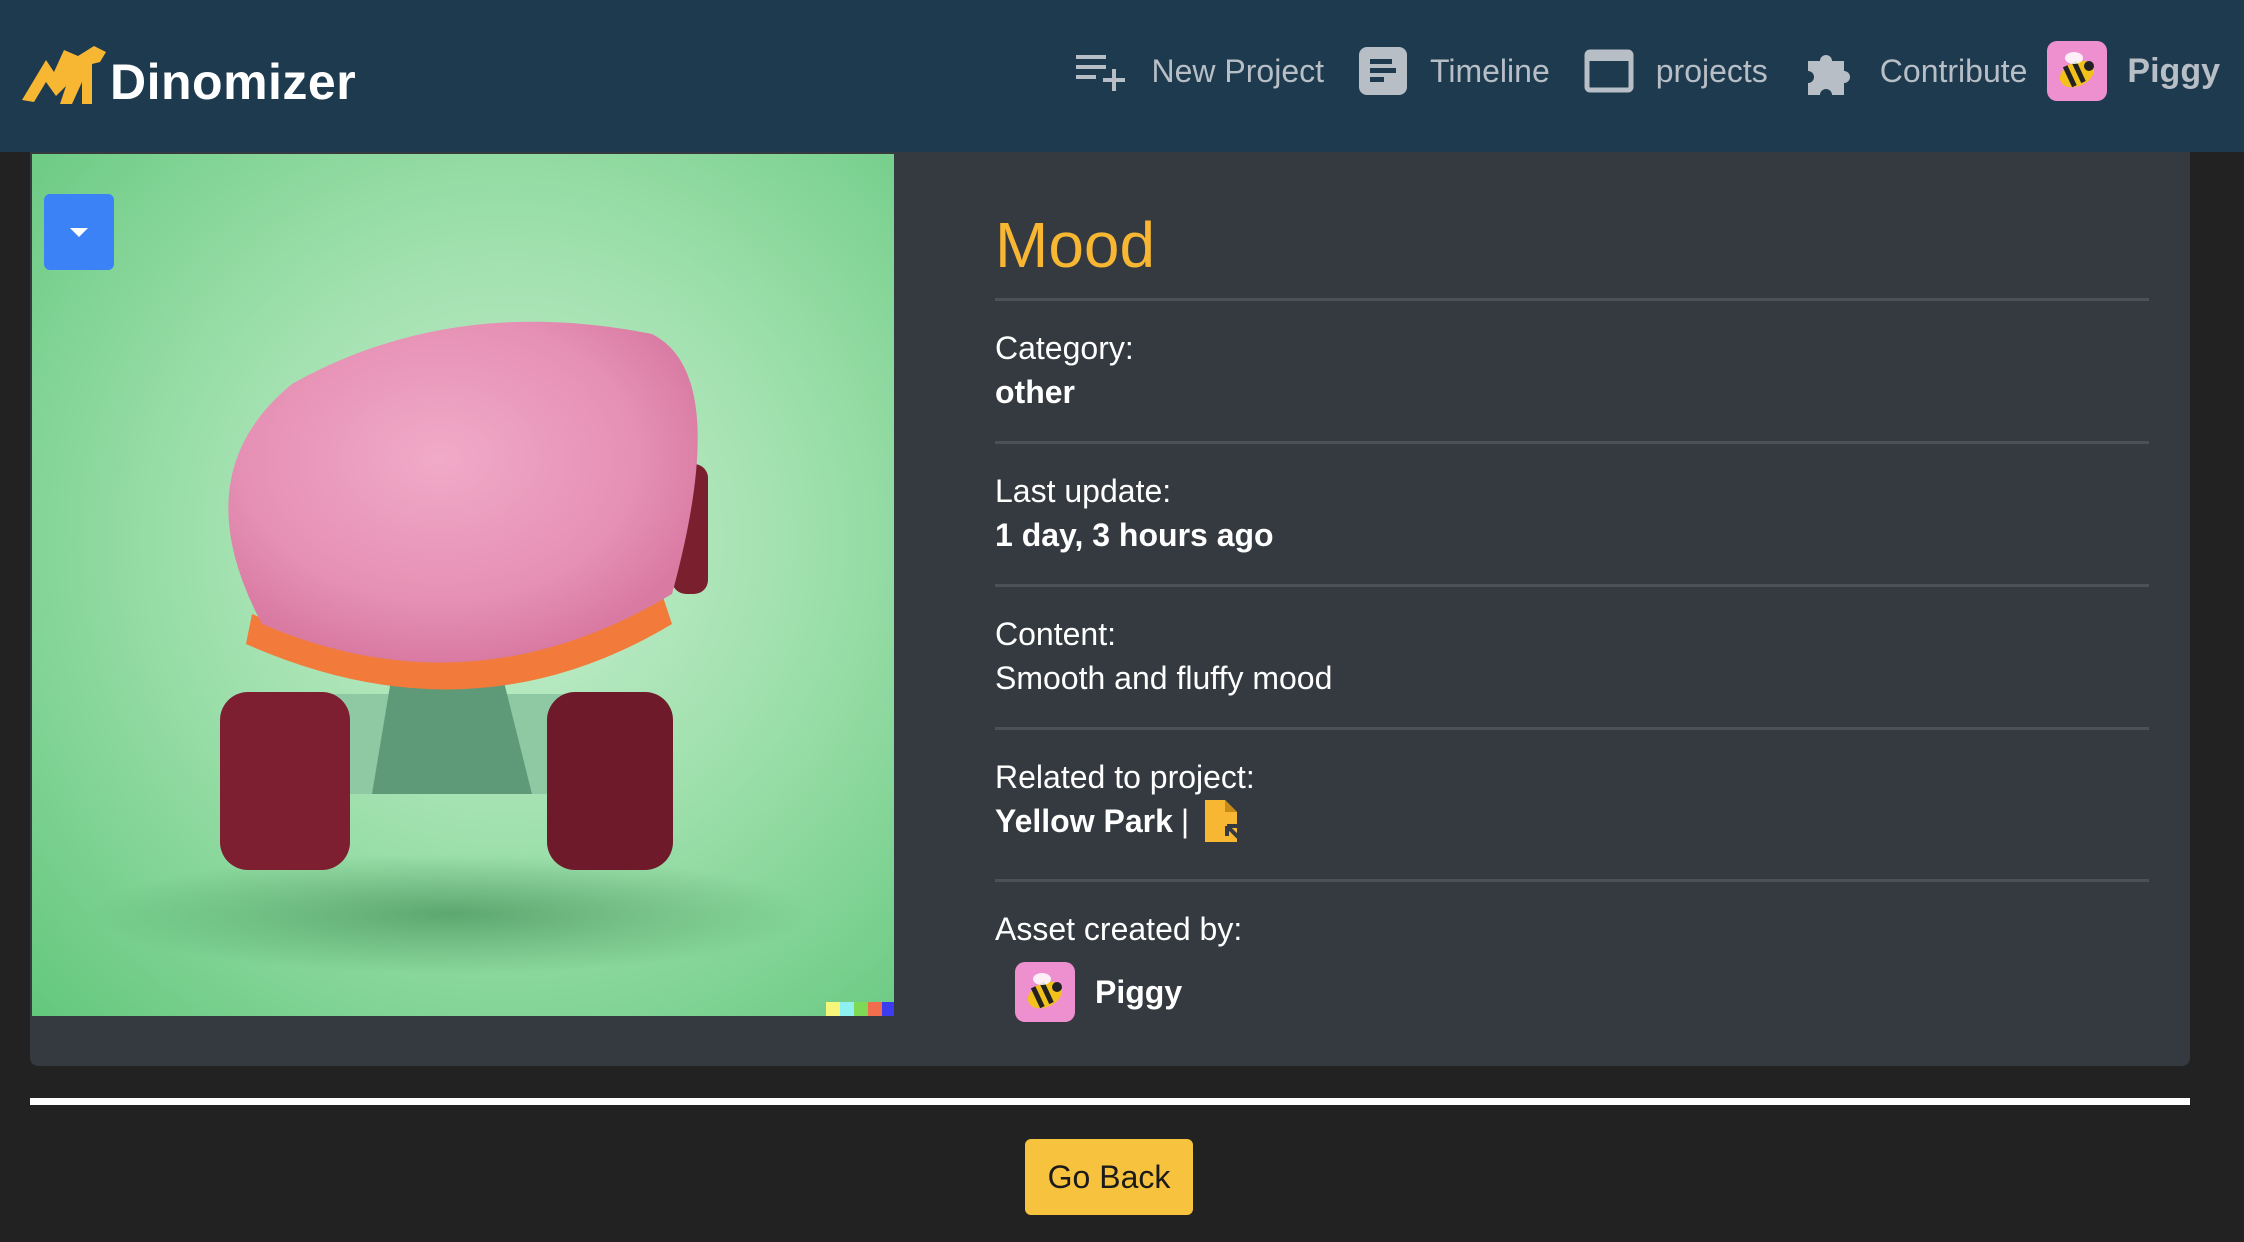 The height and width of the screenshot is (1242, 2244). What do you see at coordinates (1125, 777) in the screenshot?
I see `related-project-label: Related to project:` at bounding box center [1125, 777].